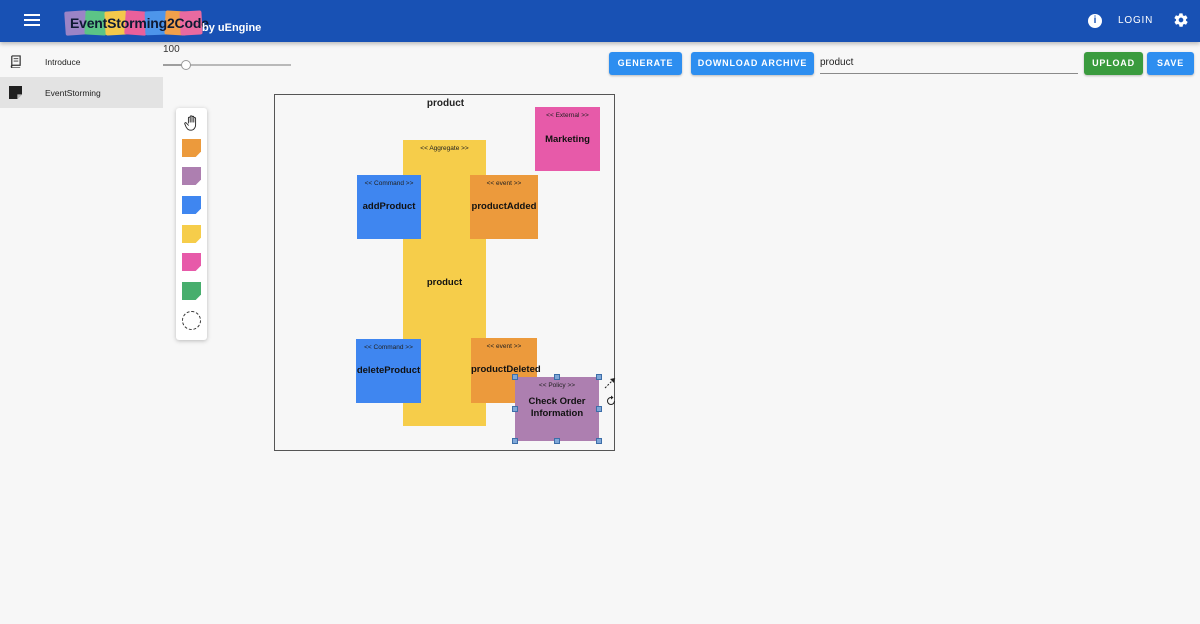 The height and width of the screenshot is (624, 1200). What do you see at coordinates (186, 65) in the screenshot?
I see `zoom-slider-thumb` at bounding box center [186, 65].